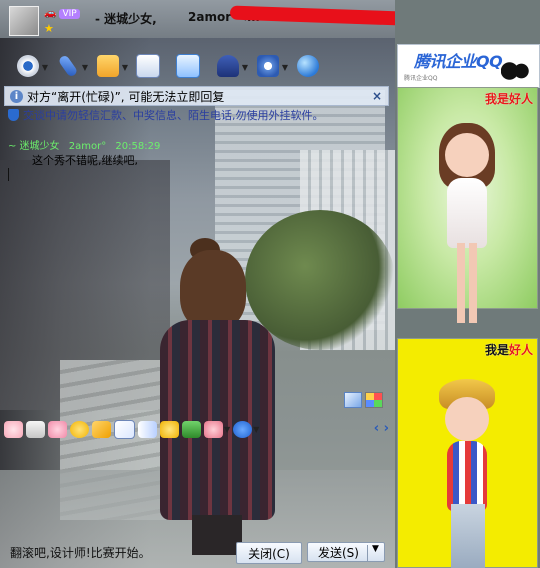 The width and height of the screenshot is (540, 568). What do you see at coordinates (13, 115) in the screenshot?
I see `shield-icon` at bounding box center [13, 115].